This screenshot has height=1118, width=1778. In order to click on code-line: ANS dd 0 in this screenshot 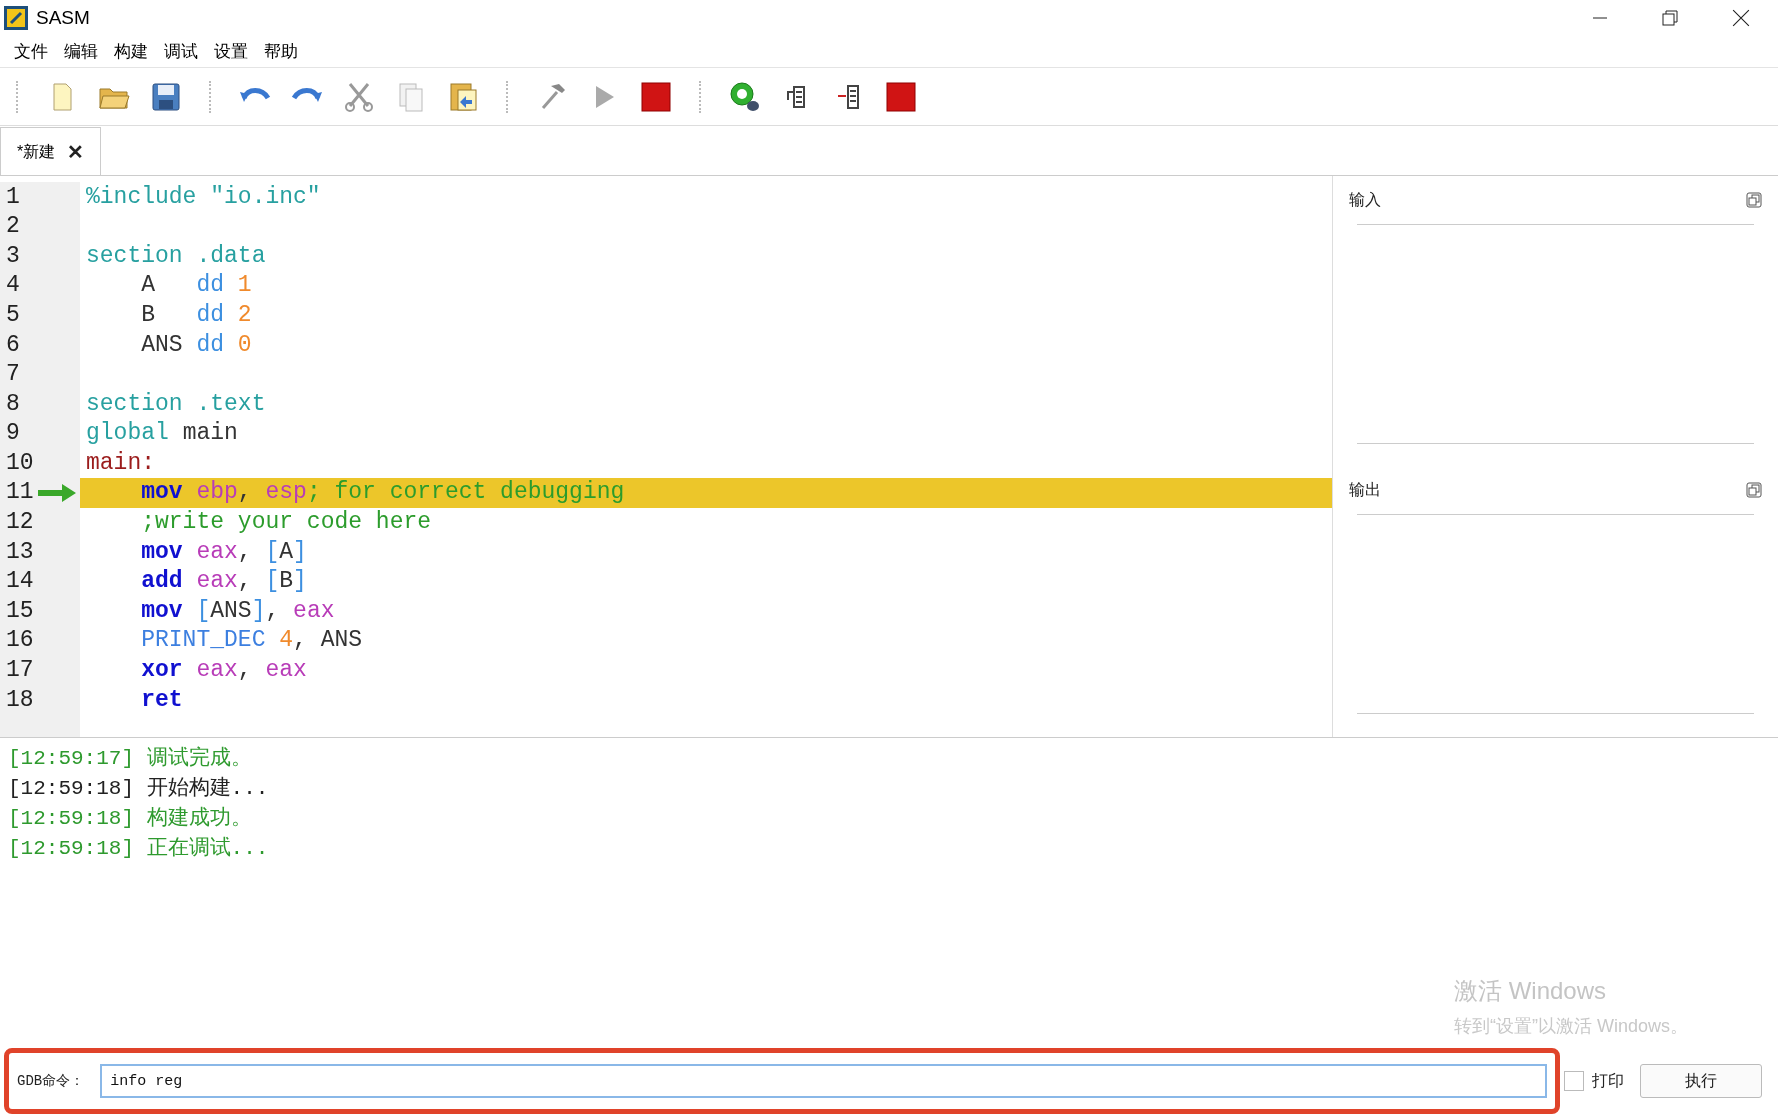, I will do `click(196, 345)`.